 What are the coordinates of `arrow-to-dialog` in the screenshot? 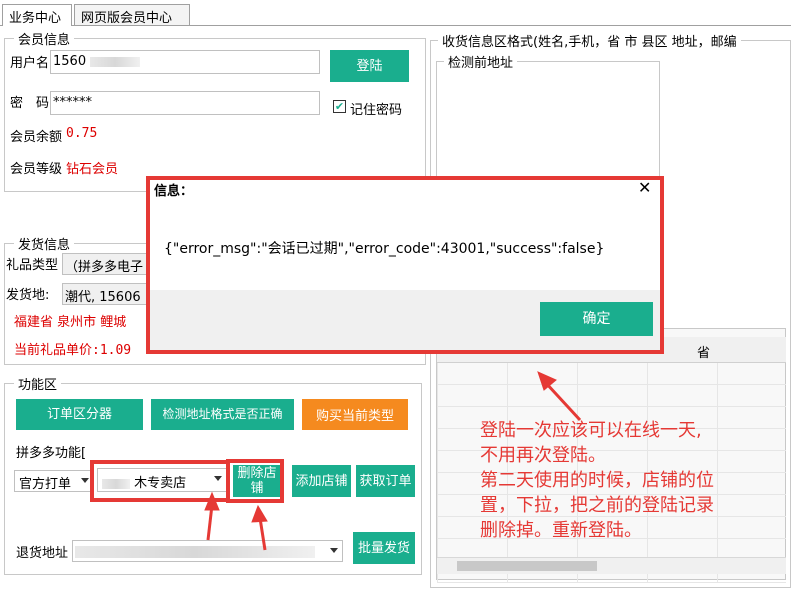 It's located at (562, 401).